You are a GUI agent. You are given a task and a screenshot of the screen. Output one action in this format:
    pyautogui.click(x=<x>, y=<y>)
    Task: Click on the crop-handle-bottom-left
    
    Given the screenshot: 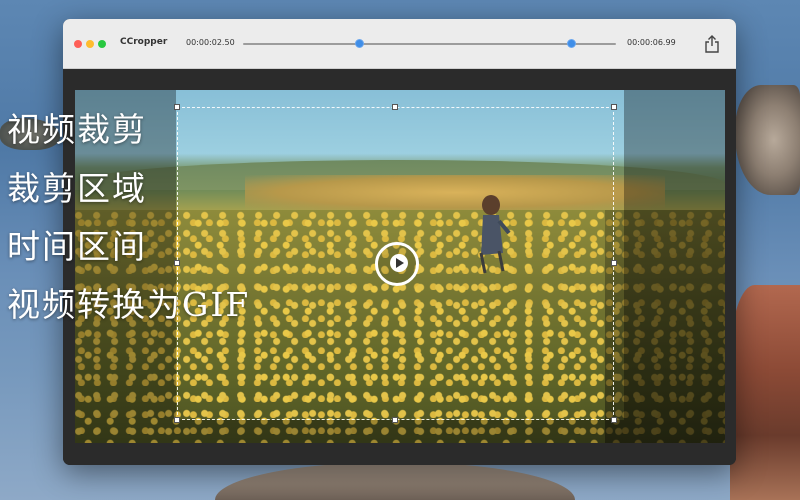 What is the action you would take?
    pyautogui.click(x=177, y=420)
    